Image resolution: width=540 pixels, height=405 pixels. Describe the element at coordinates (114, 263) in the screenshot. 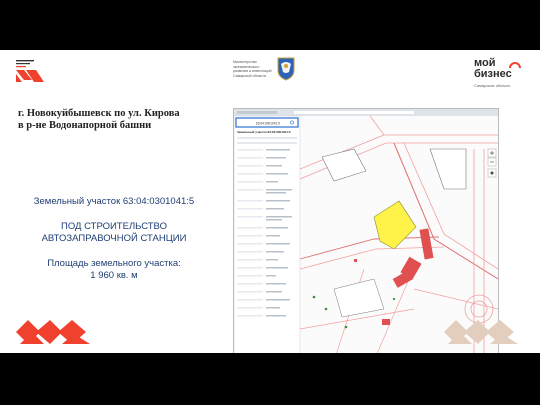

I see `parcel-area-label: Площадь земельного участка:` at that location.